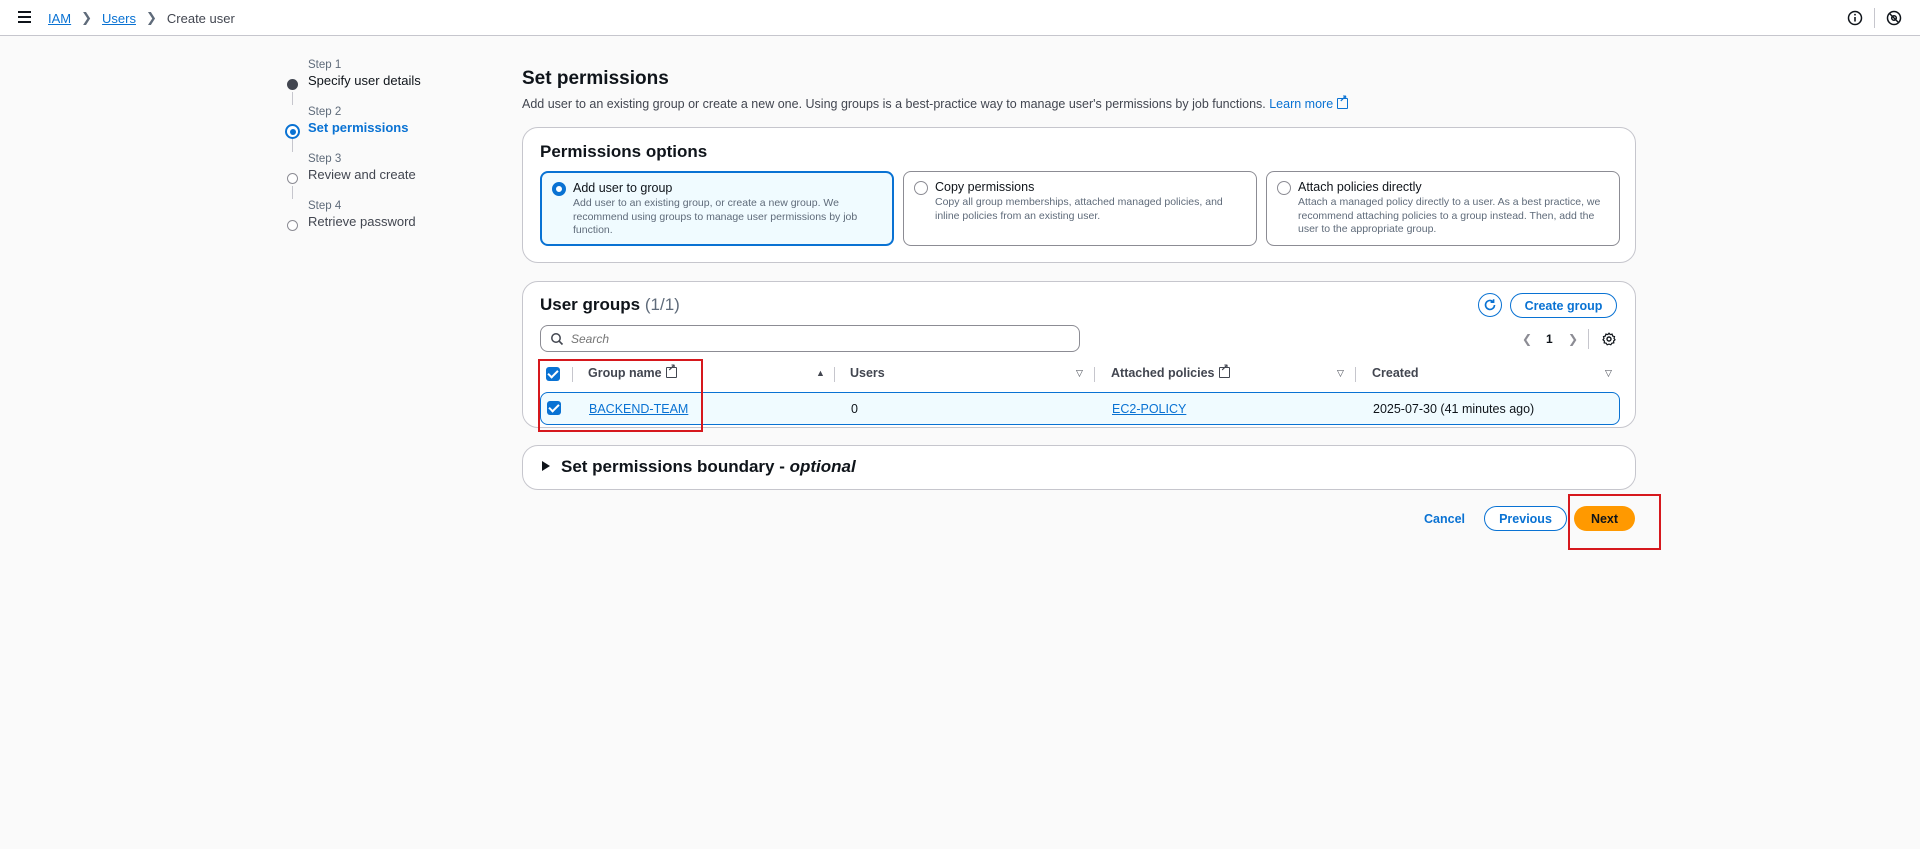 This screenshot has width=1920, height=849. I want to click on permissions-boundary-title: Set permissions boundary - optional, so click(708, 467).